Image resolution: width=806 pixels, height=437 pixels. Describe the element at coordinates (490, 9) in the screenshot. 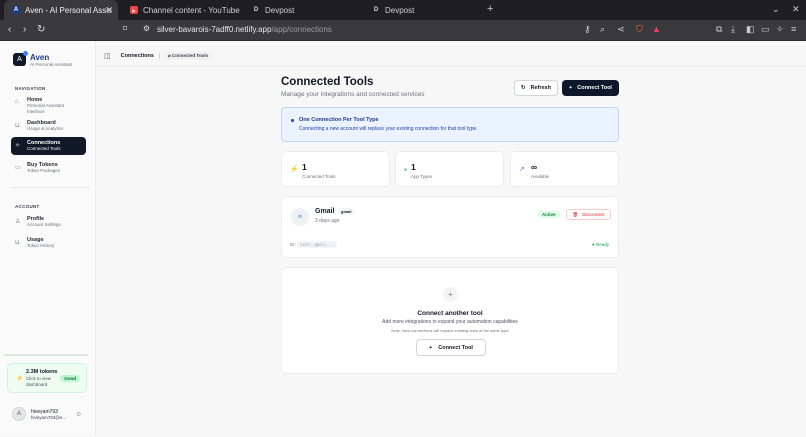

I see `new-tab-icon: +` at that location.